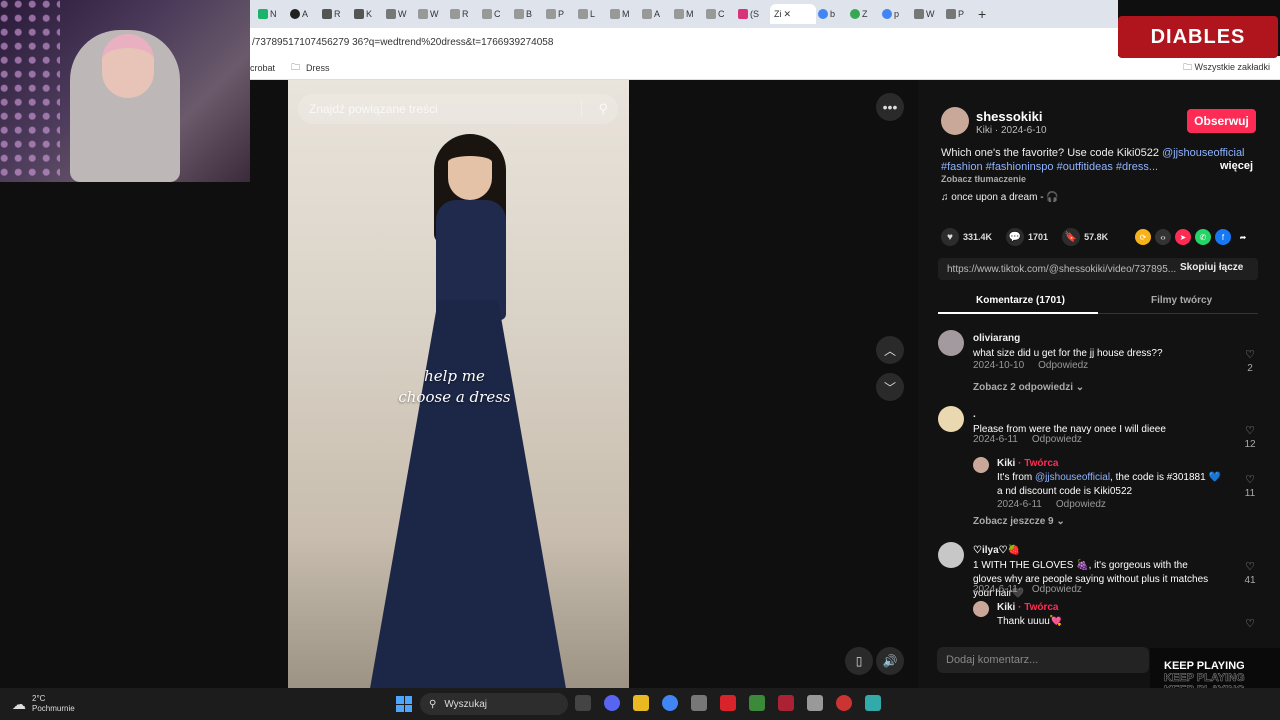 The width and height of the screenshot is (1280, 720). Describe the element at coordinates (1183, 237) in the screenshot. I see `send-icon: ➤` at that location.